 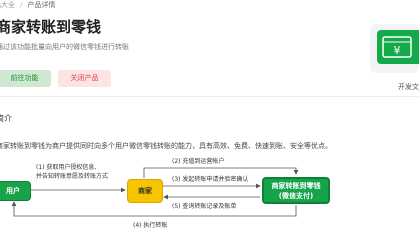 I want to click on arrow-step4, so click(x=154, y=209).